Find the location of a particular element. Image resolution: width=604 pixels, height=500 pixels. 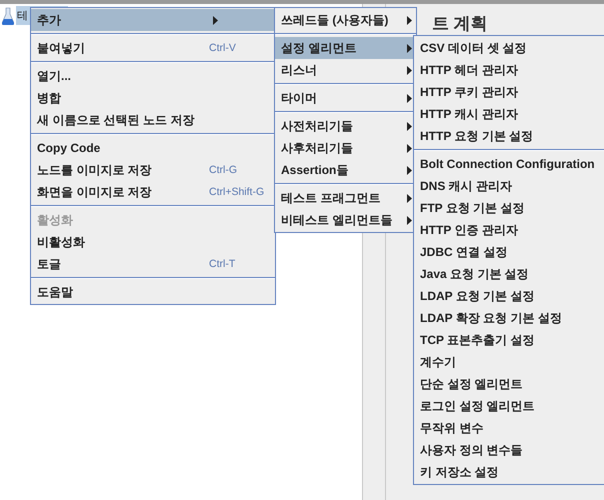

menu-item: 노드를 이미지로 저장 Ctrl-G is located at coordinates (153, 170).